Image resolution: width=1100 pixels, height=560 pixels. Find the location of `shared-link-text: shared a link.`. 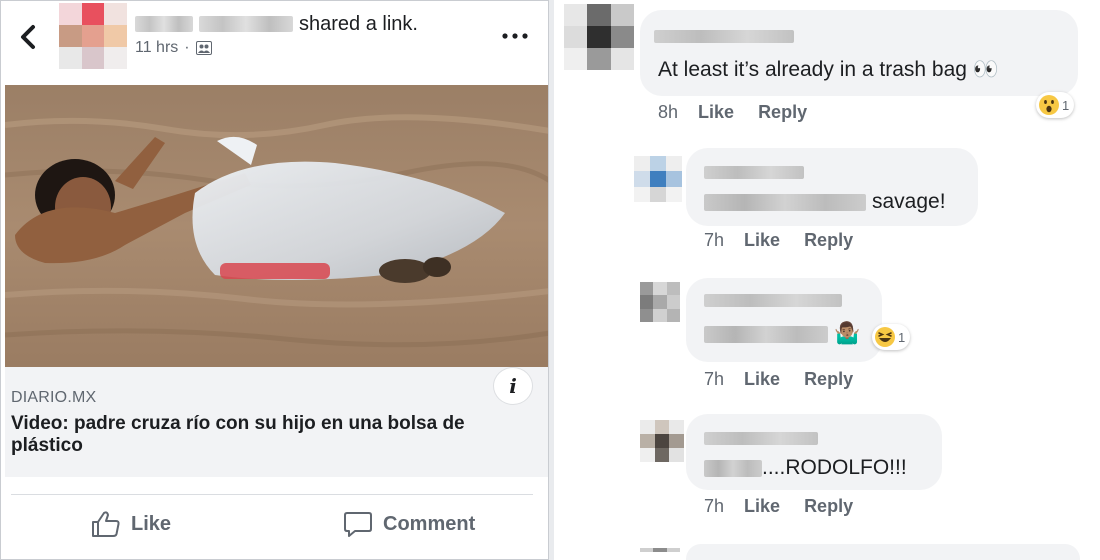

shared-link-text: shared a link. is located at coordinates (358, 23).